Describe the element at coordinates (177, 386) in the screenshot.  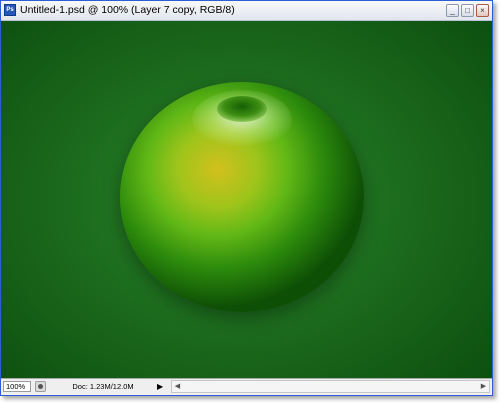
I see `scroll-left-icon: ◀` at that location.